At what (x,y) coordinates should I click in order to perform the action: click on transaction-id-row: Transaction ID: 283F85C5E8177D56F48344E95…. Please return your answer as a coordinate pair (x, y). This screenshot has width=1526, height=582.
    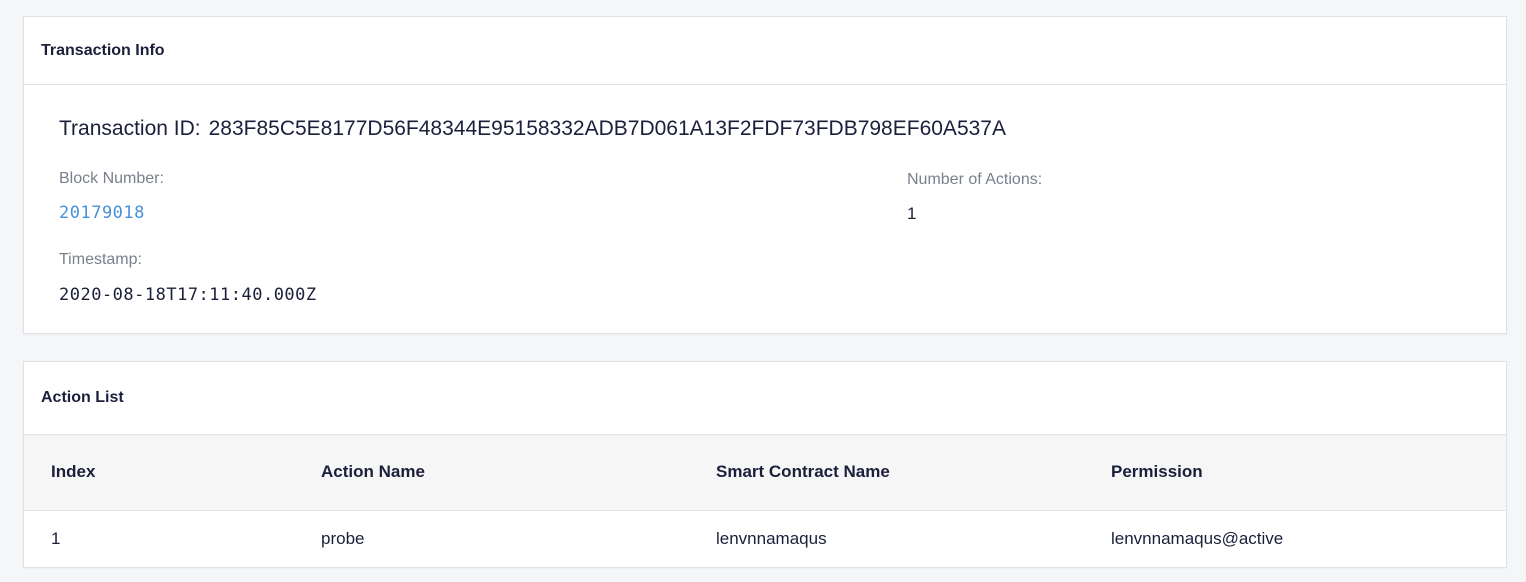
    Looking at the image, I should click on (532, 129).